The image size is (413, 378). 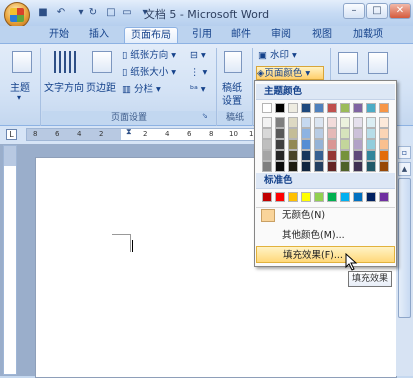 What do you see at coordinates (141, 90) in the screenshot?
I see `columns-button: ▥ 分栏 ▾` at bounding box center [141, 90].